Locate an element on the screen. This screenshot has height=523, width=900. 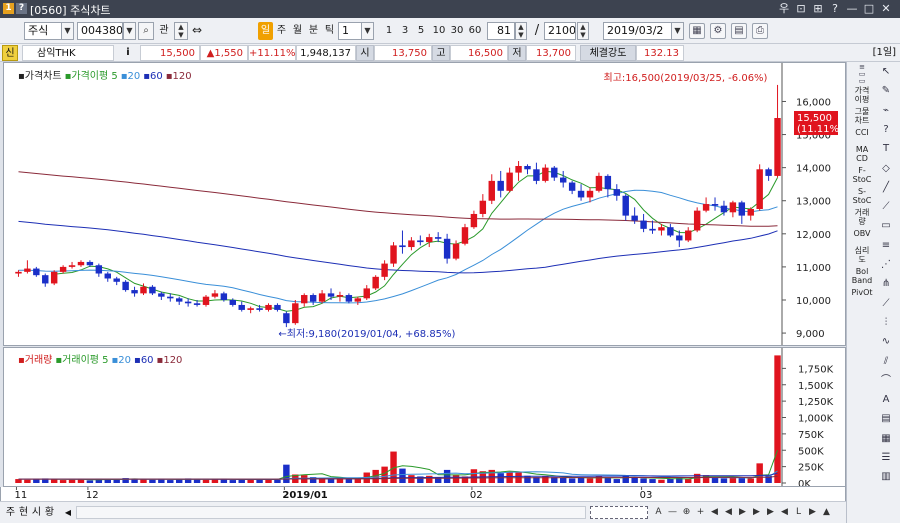
bottom-tab-1: 현 is located at coordinates (23, 512).